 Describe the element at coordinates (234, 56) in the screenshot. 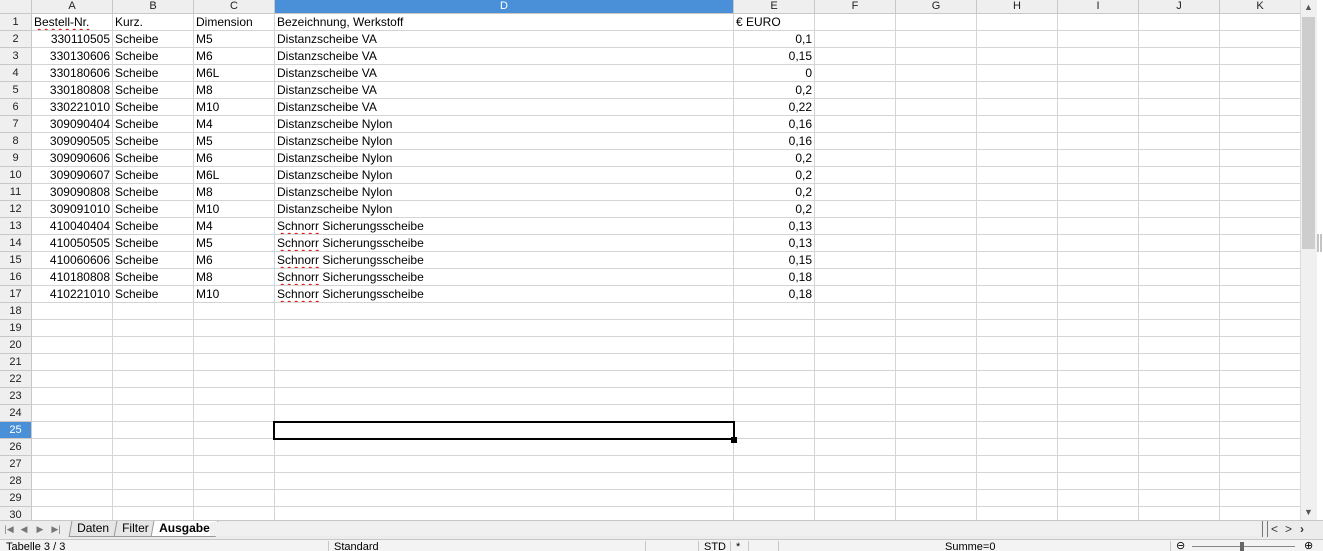

I see `table-cell: M6` at that location.